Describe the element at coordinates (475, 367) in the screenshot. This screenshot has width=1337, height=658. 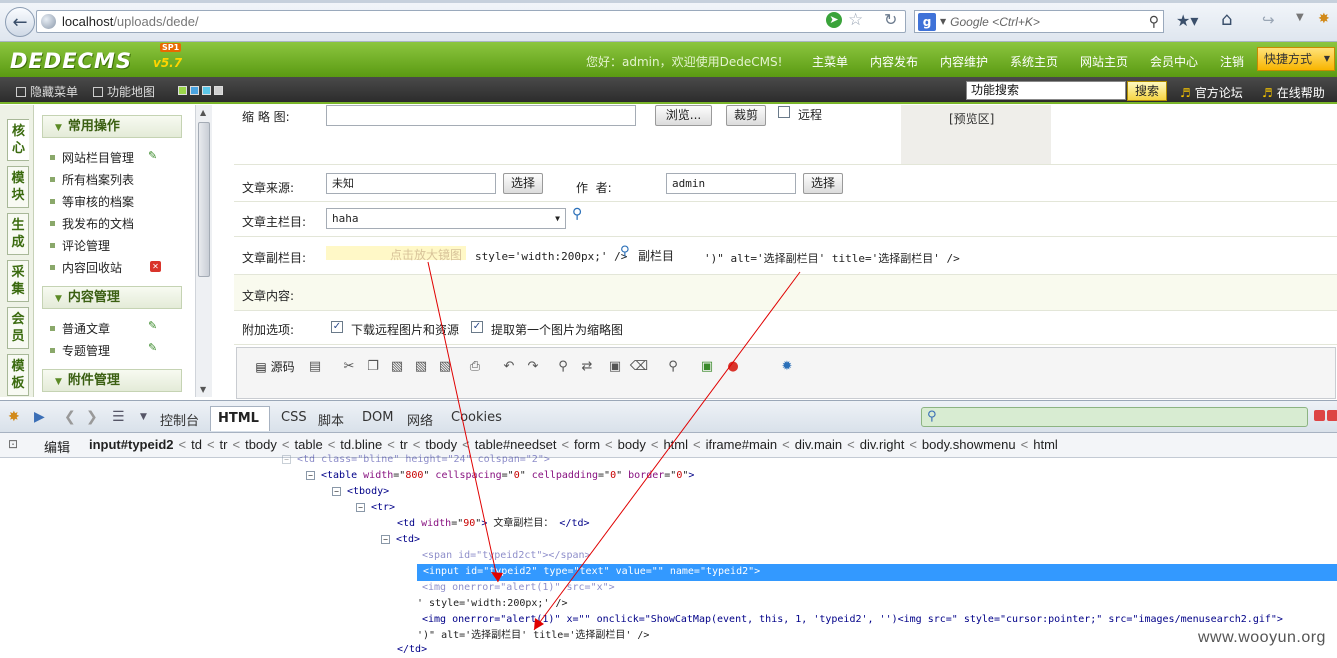
I see `print-icon: ⎙` at that location.